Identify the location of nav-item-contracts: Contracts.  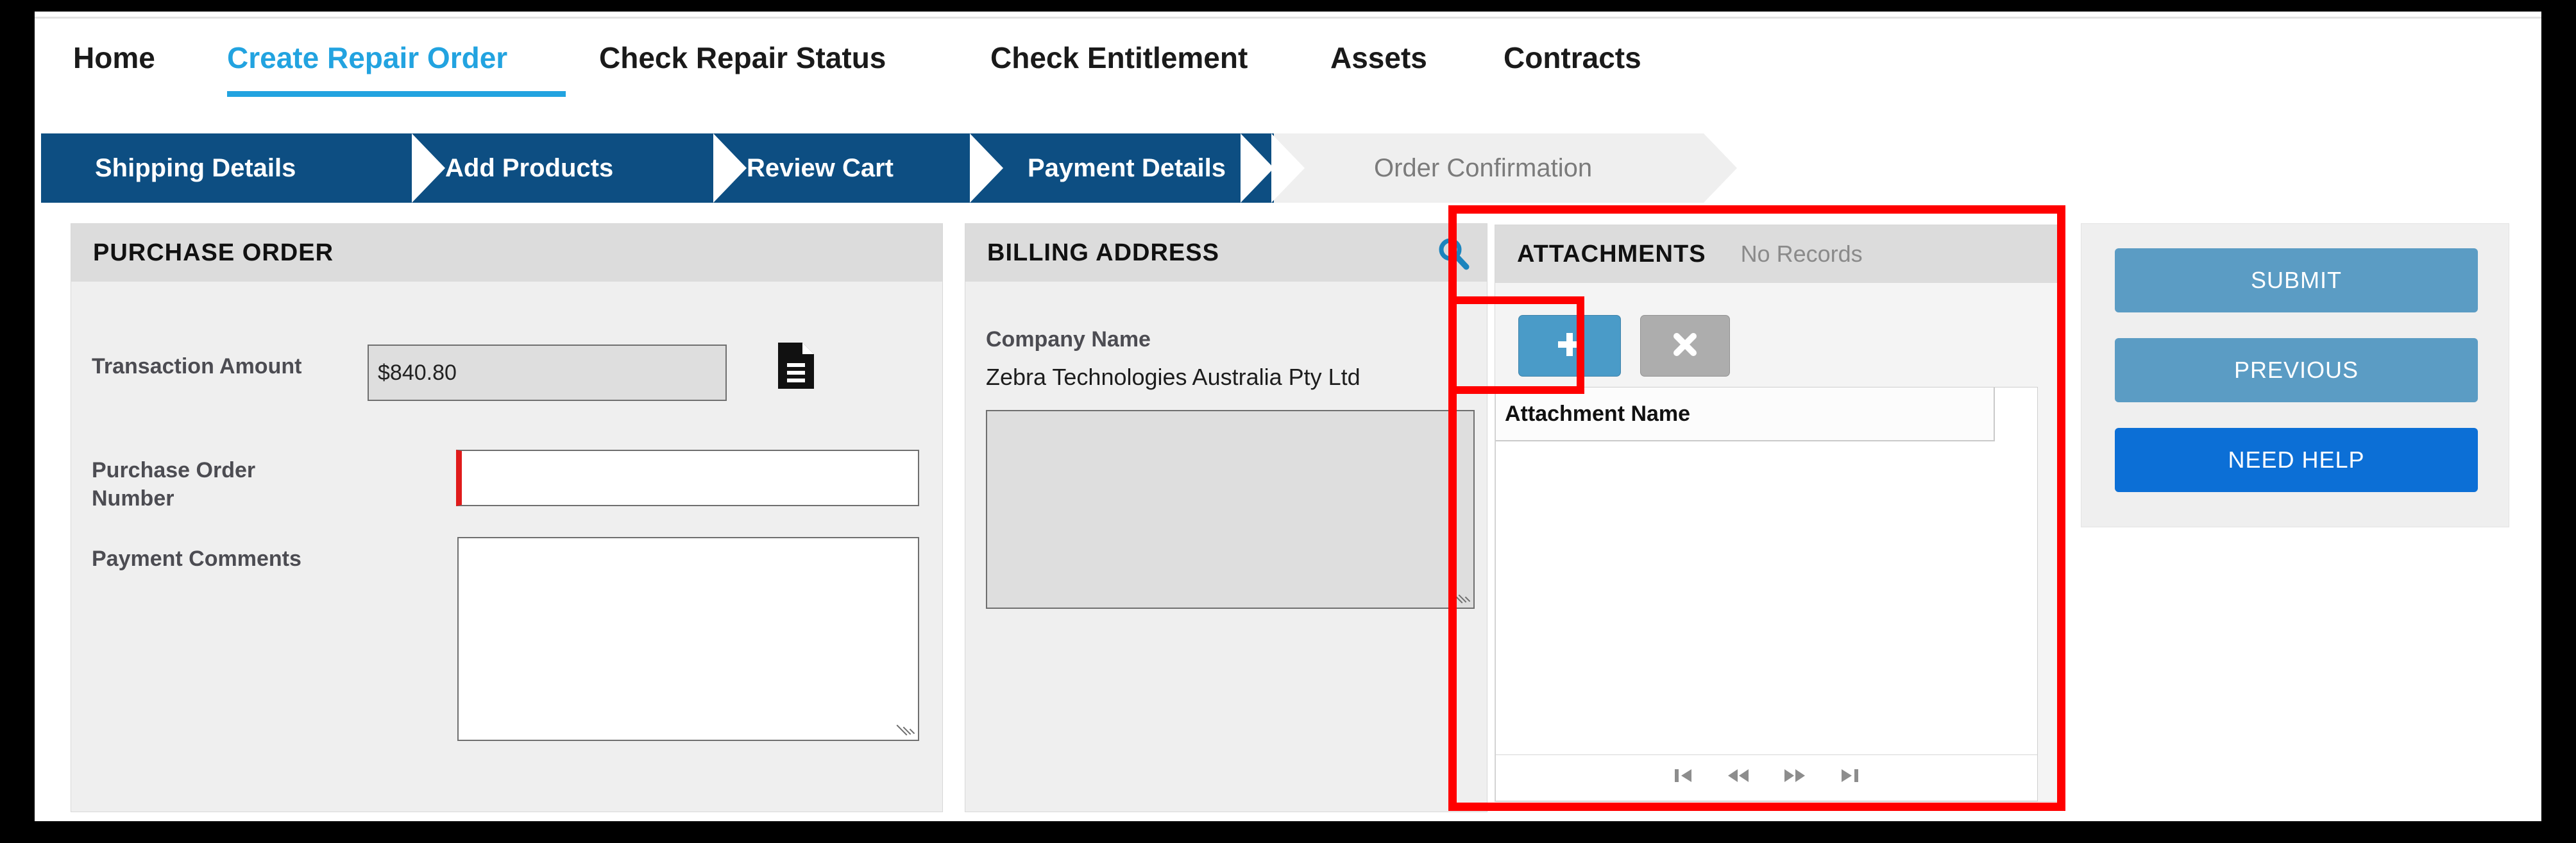
(1572, 58).